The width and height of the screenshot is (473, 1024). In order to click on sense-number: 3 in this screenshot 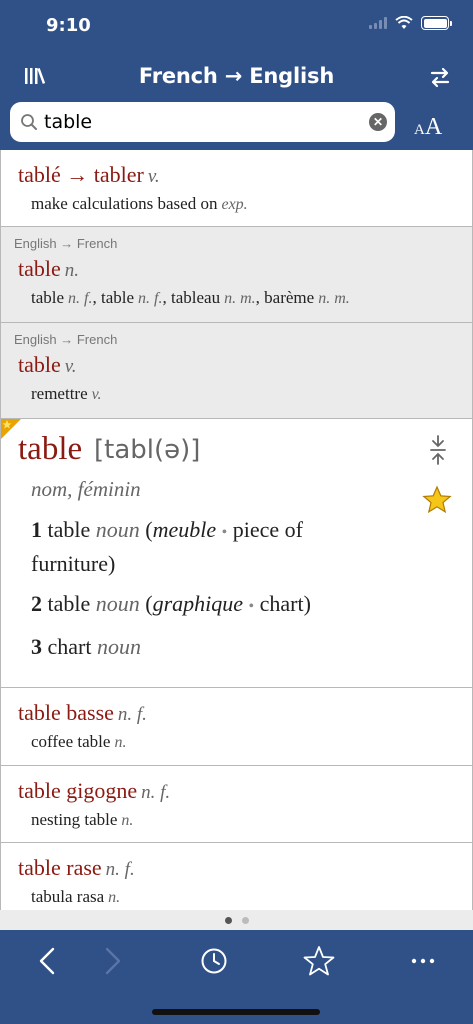, I will do `click(36, 646)`.